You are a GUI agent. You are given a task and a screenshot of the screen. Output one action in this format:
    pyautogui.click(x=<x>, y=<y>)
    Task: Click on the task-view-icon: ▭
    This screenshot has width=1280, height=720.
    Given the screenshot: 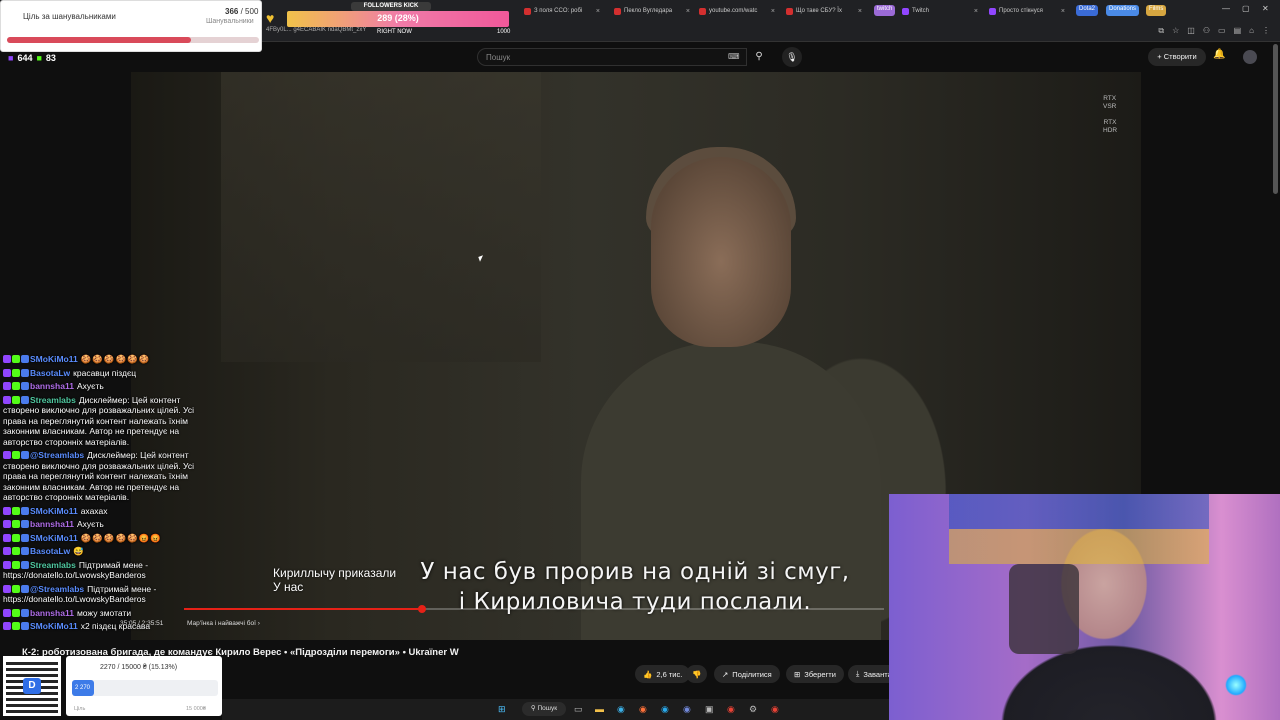 What is the action you would take?
    pyautogui.click(x=578, y=709)
    